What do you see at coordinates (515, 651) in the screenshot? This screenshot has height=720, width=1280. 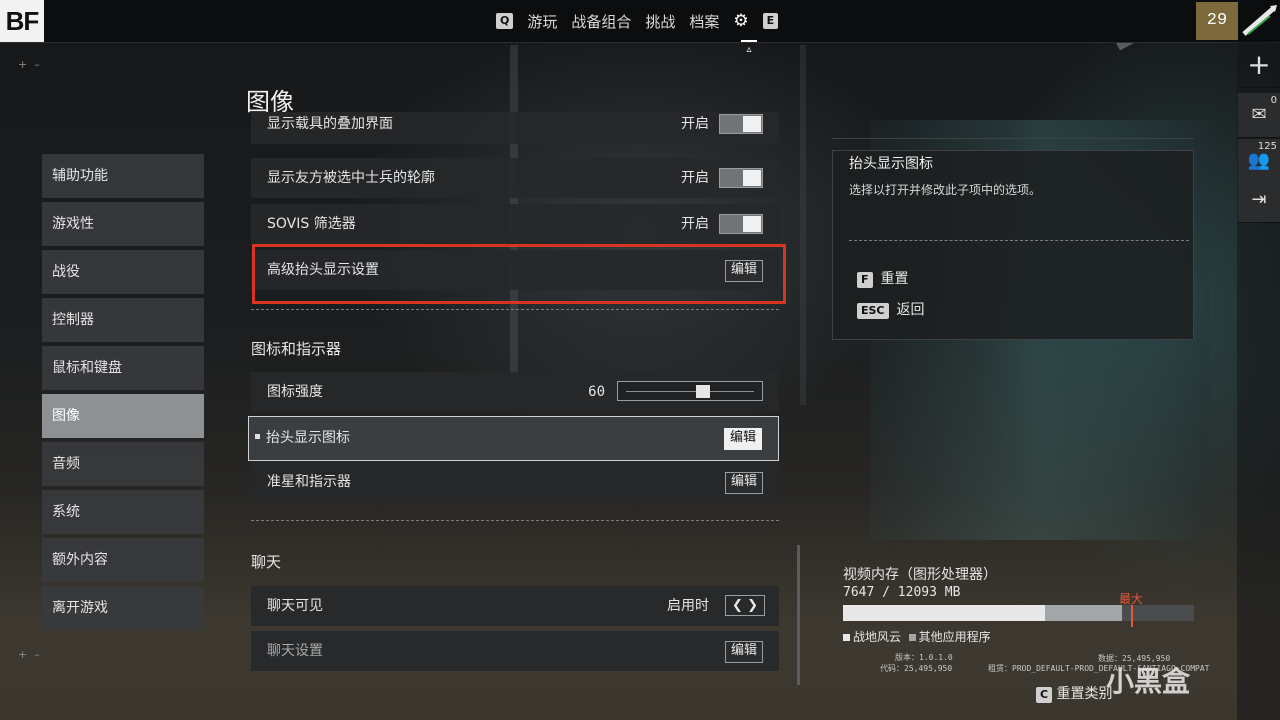 I see `chat-settings-row: 聊天设置 编辑` at bounding box center [515, 651].